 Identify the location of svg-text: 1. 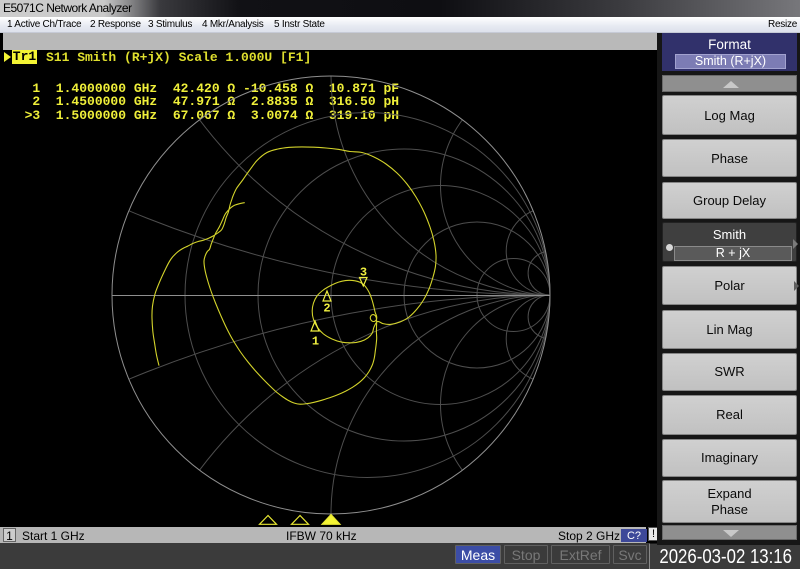
(315, 342).